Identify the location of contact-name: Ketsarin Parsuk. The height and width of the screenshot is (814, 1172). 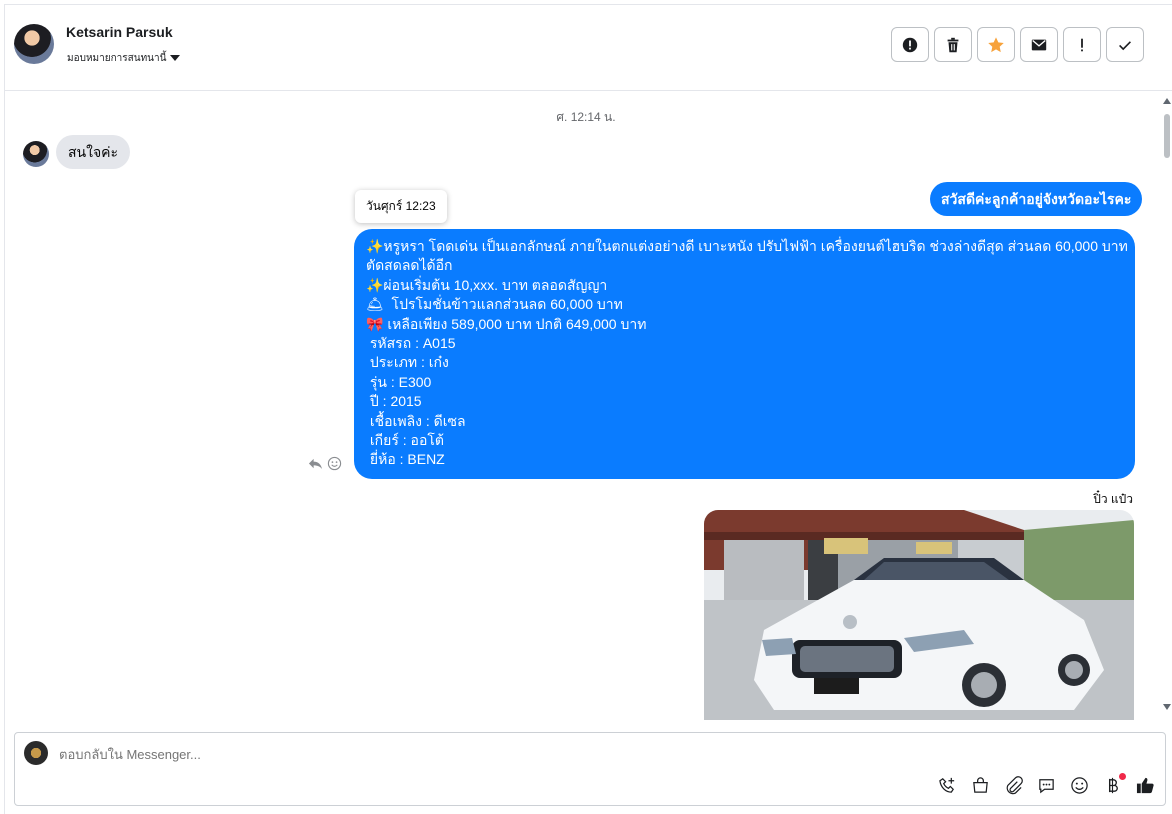
(119, 32).